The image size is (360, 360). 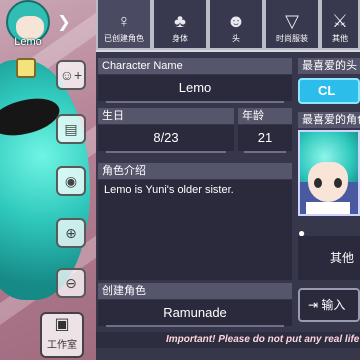 I want to click on tab-label: 时尚服装, so click(x=292, y=38).